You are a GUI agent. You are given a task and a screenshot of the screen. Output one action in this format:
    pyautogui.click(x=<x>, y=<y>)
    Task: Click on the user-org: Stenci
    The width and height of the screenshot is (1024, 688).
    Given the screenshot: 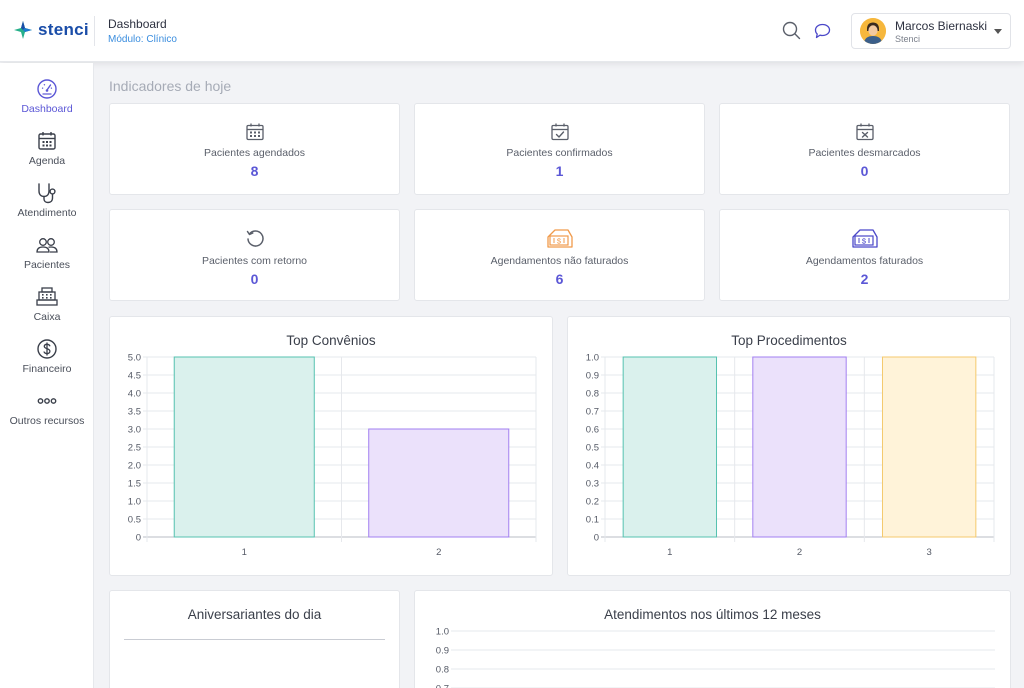 What is the action you would take?
    pyautogui.click(x=908, y=38)
    